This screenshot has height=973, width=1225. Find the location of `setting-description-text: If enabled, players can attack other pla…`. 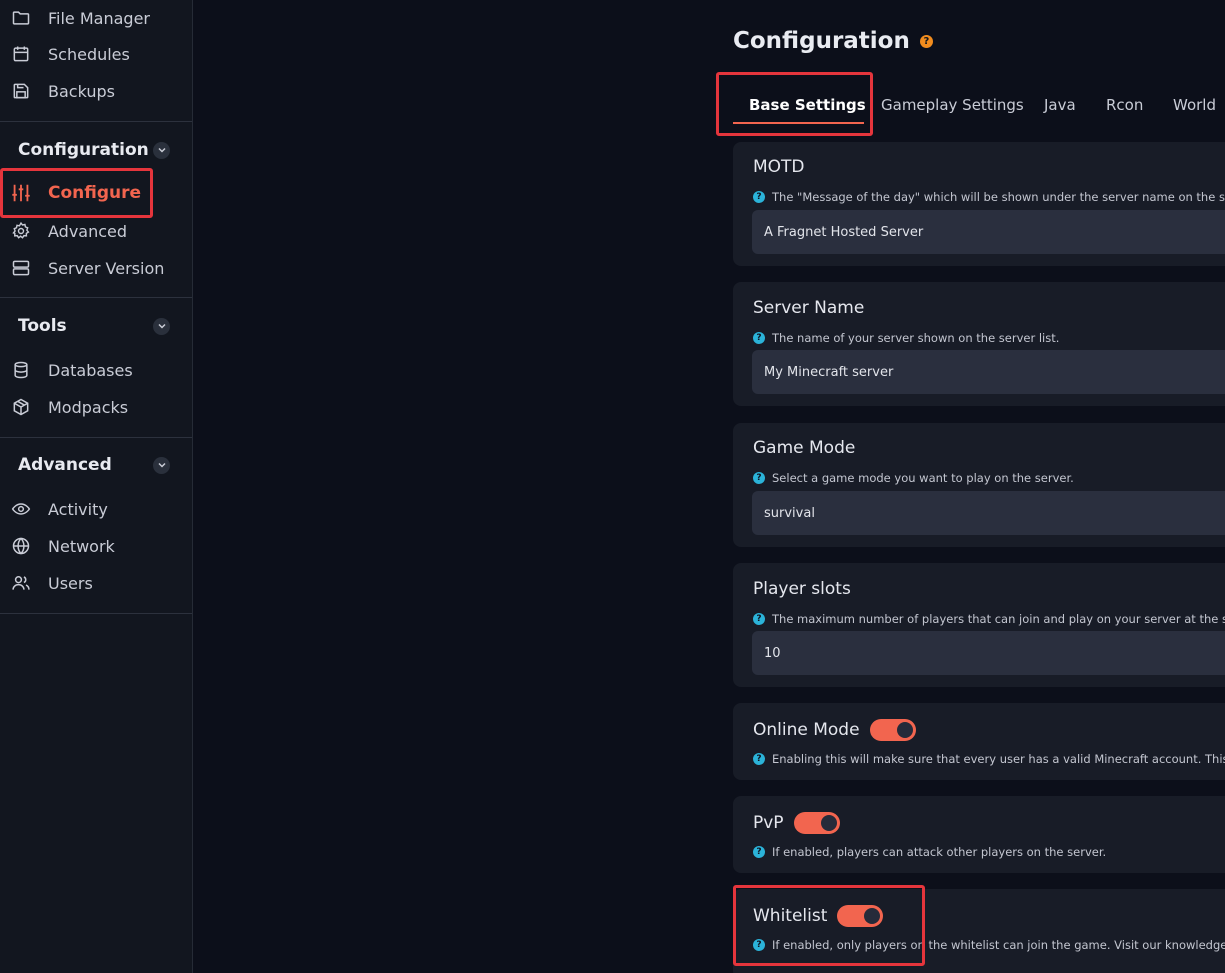

setting-description-text: If enabled, players can attack other pla… is located at coordinates (939, 852).